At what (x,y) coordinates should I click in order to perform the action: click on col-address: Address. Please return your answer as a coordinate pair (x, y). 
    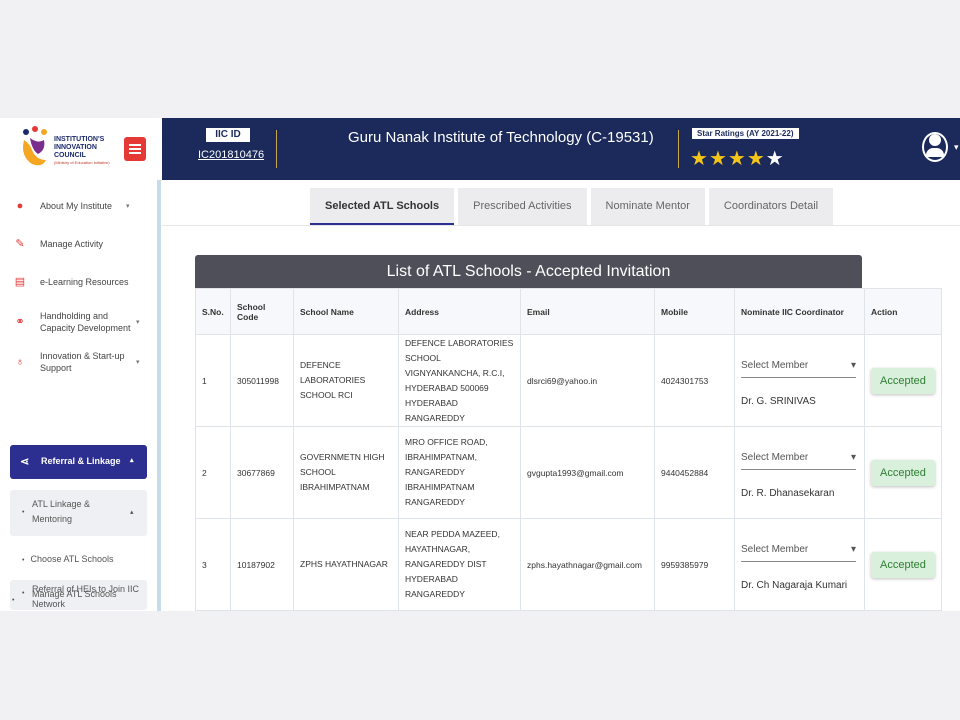
    Looking at the image, I should click on (459, 311).